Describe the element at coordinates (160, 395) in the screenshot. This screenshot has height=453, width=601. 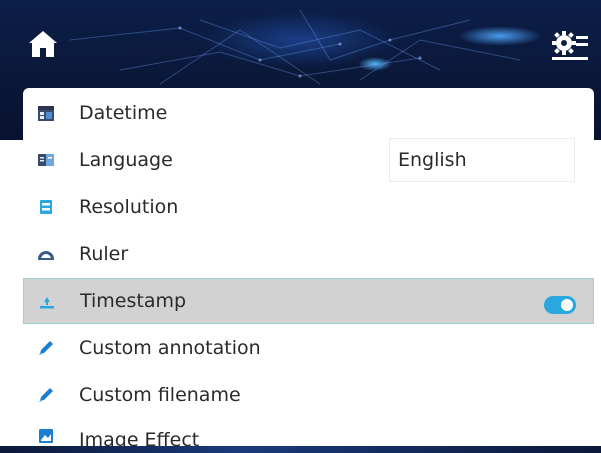
I see `menu-item-label: Custom filename` at that location.